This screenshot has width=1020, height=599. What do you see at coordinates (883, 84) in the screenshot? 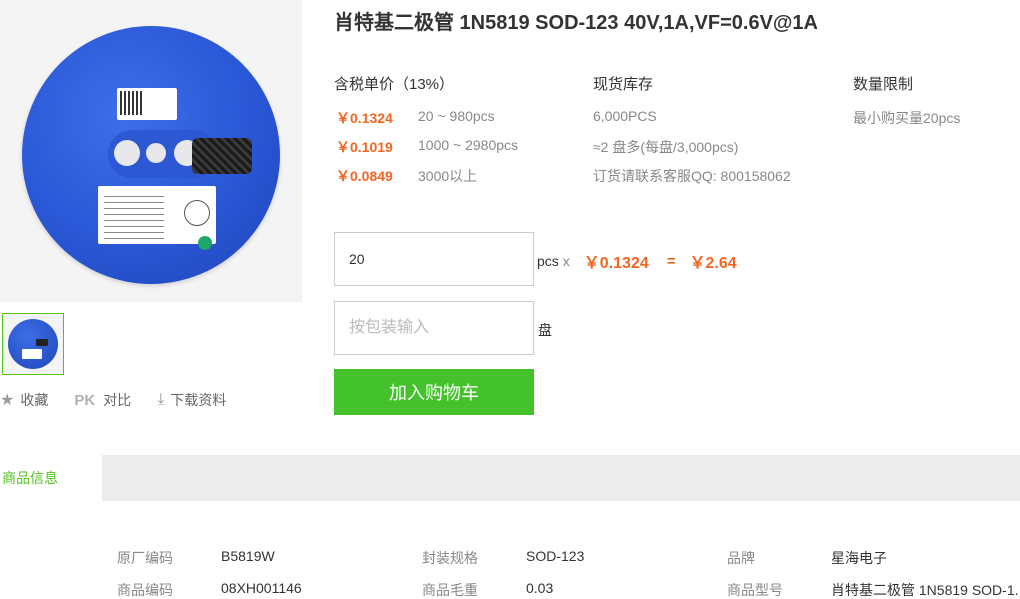
I see `limit-heading: 数量限制` at bounding box center [883, 84].